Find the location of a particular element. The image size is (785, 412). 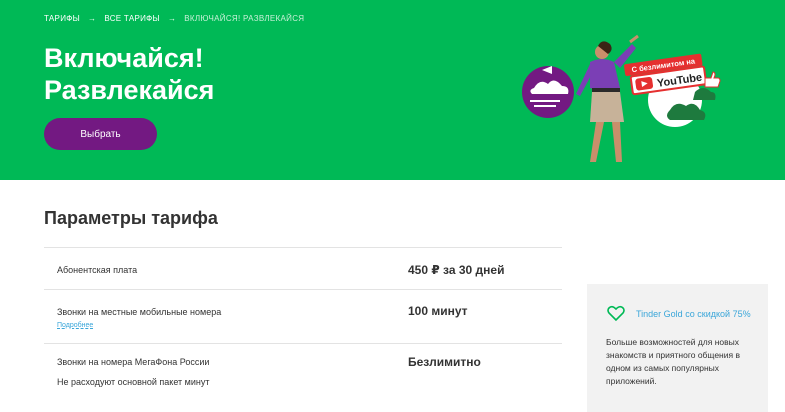

heart-icon is located at coordinates (616, 313).